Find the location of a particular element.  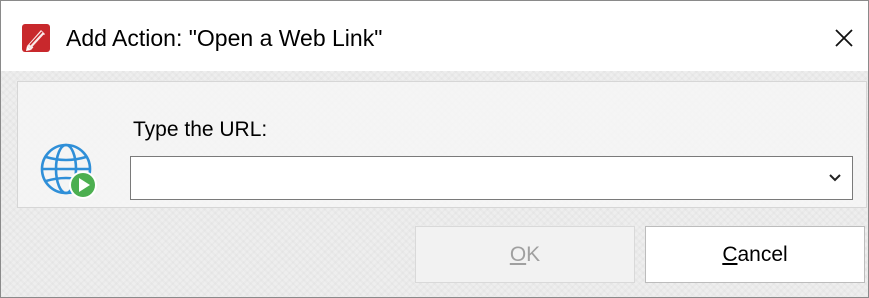

pdf-editor-app-icon is located at coordinates (36, 38).